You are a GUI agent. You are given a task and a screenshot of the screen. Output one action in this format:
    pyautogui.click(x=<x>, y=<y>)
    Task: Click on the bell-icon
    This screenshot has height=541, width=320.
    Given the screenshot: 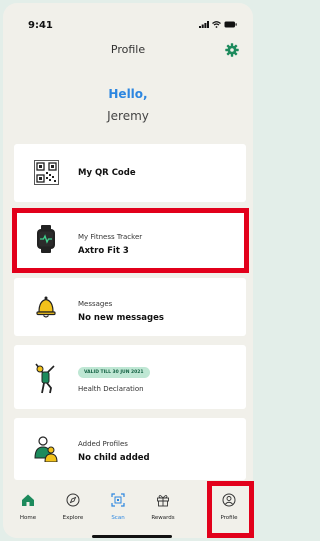 What is the action you would take?
    pyautogui.click(x=46, y=307)
    